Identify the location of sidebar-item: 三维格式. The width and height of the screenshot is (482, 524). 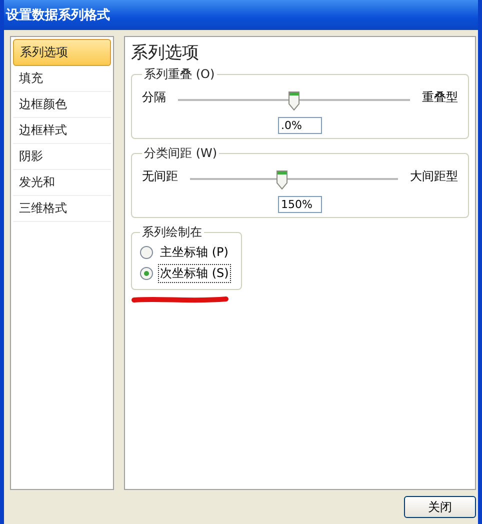
(62, 209).